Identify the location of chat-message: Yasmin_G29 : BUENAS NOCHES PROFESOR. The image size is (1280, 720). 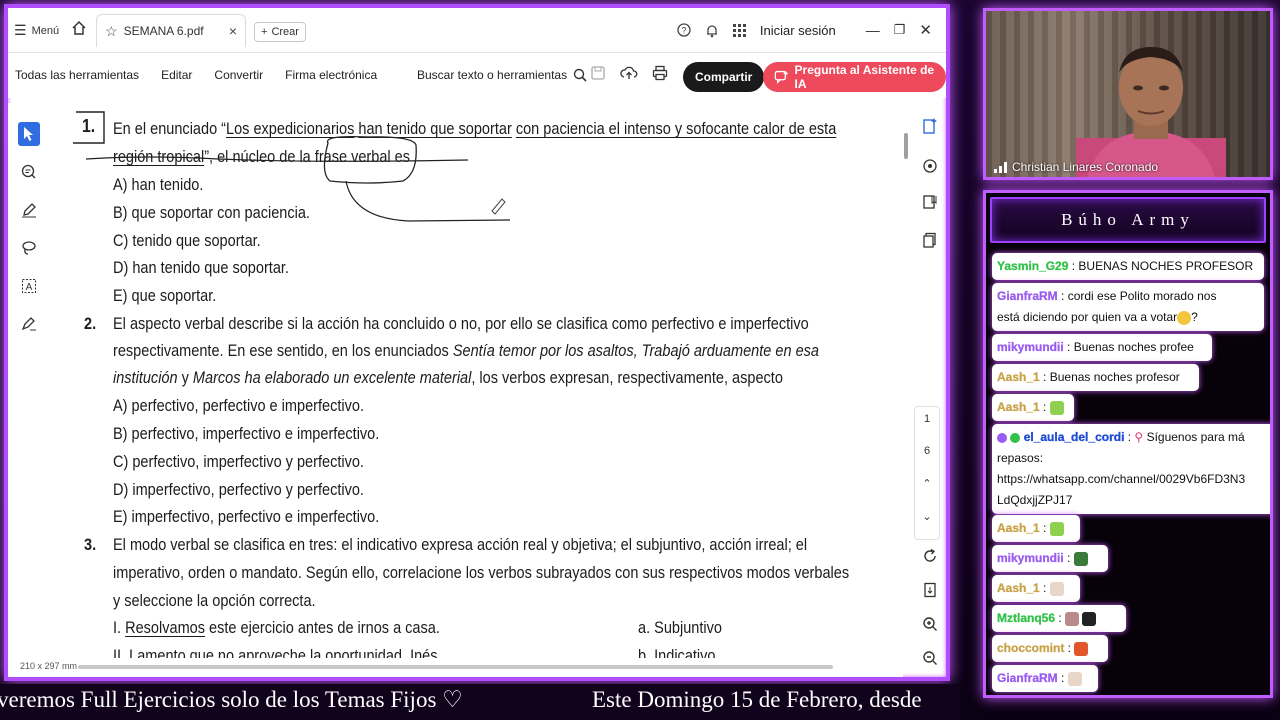
(1128, 266).